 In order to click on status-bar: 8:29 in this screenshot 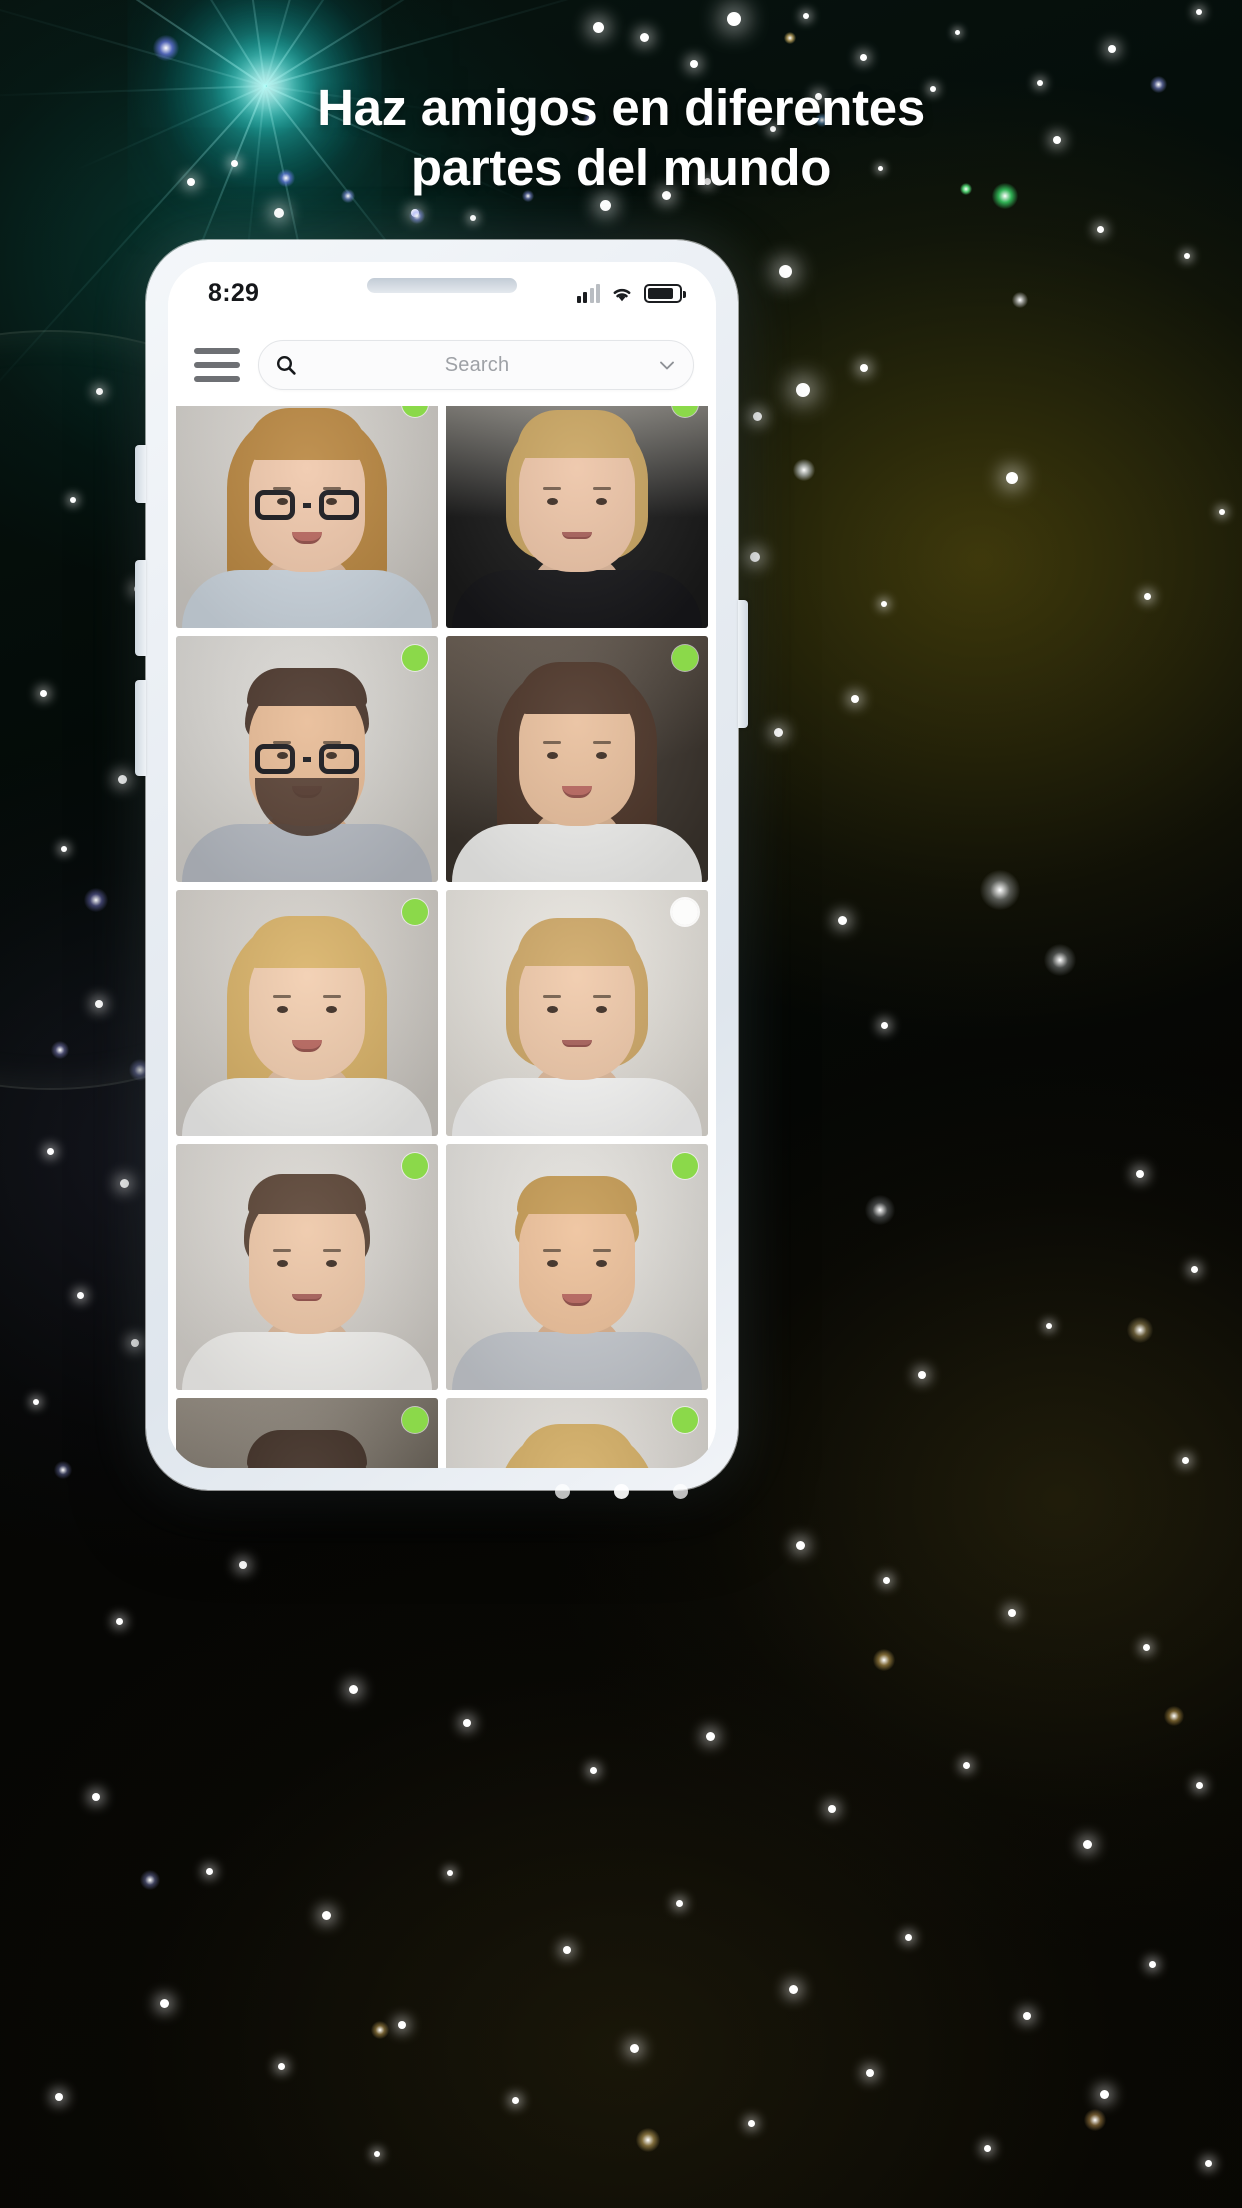, I will do `click(442, 293)`.